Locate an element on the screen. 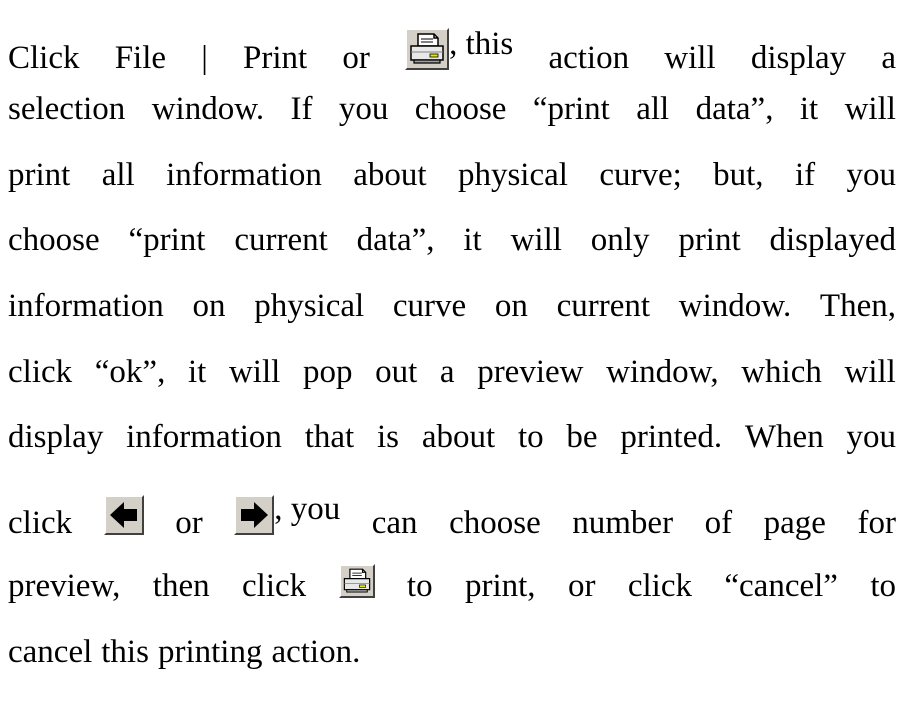 The image size is (903, 716). word: If is located at coordinates (301, 109).